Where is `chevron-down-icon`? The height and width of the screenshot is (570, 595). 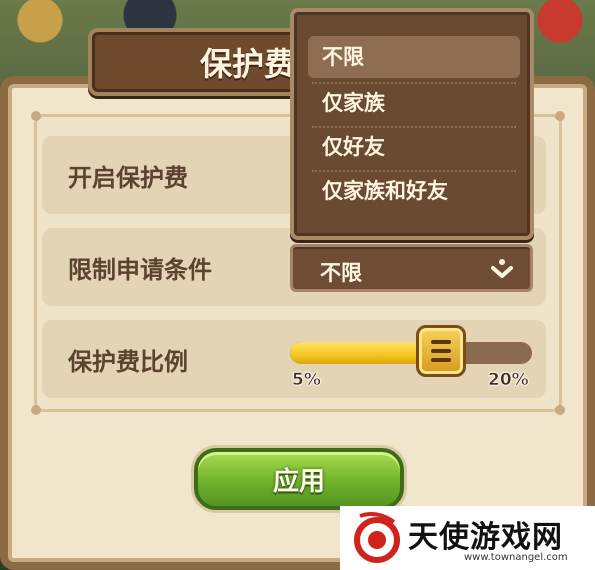 chevron-down-icon is located at coordinates (502, 268).